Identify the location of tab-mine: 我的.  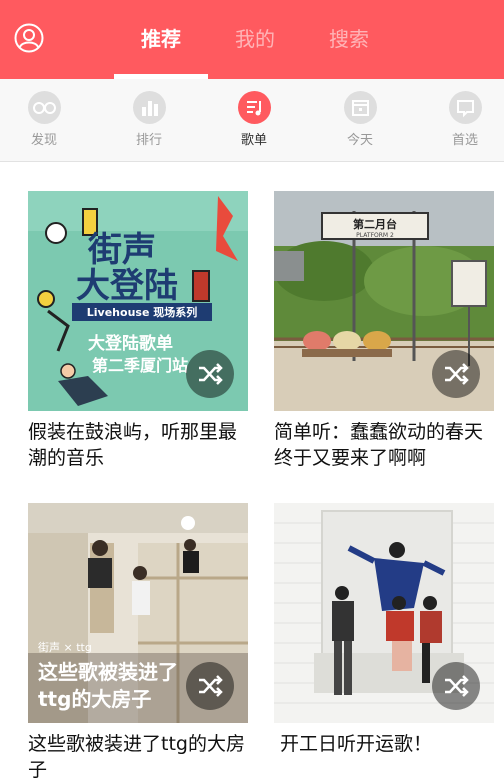
(255, 39).